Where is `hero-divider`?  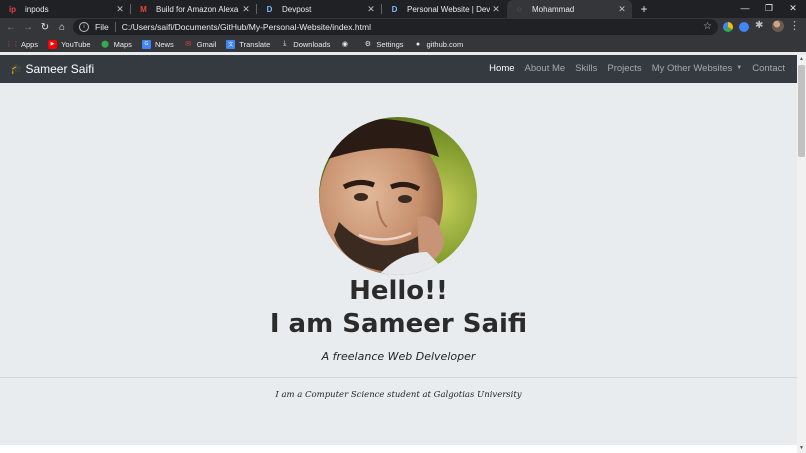 hero-divider is located at coordinates (398, 377).